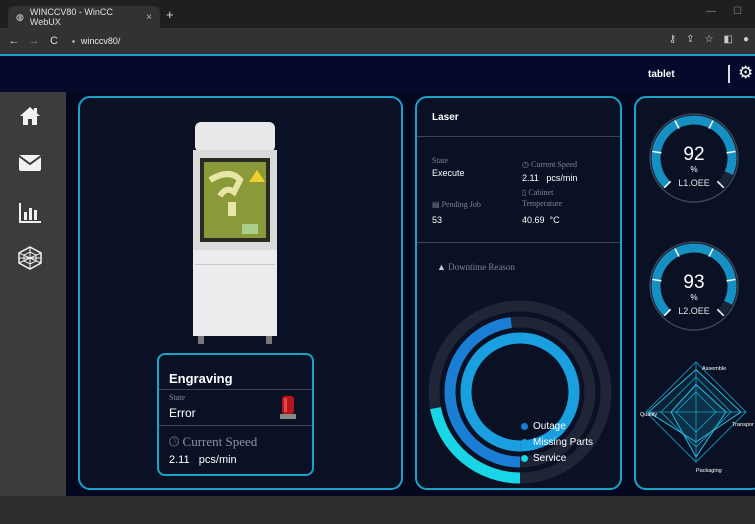  Describe the element at coordinates (695, 416) in the screenshot. I see `radar-chart: Assemble Transport Packaging Quality` at that location.